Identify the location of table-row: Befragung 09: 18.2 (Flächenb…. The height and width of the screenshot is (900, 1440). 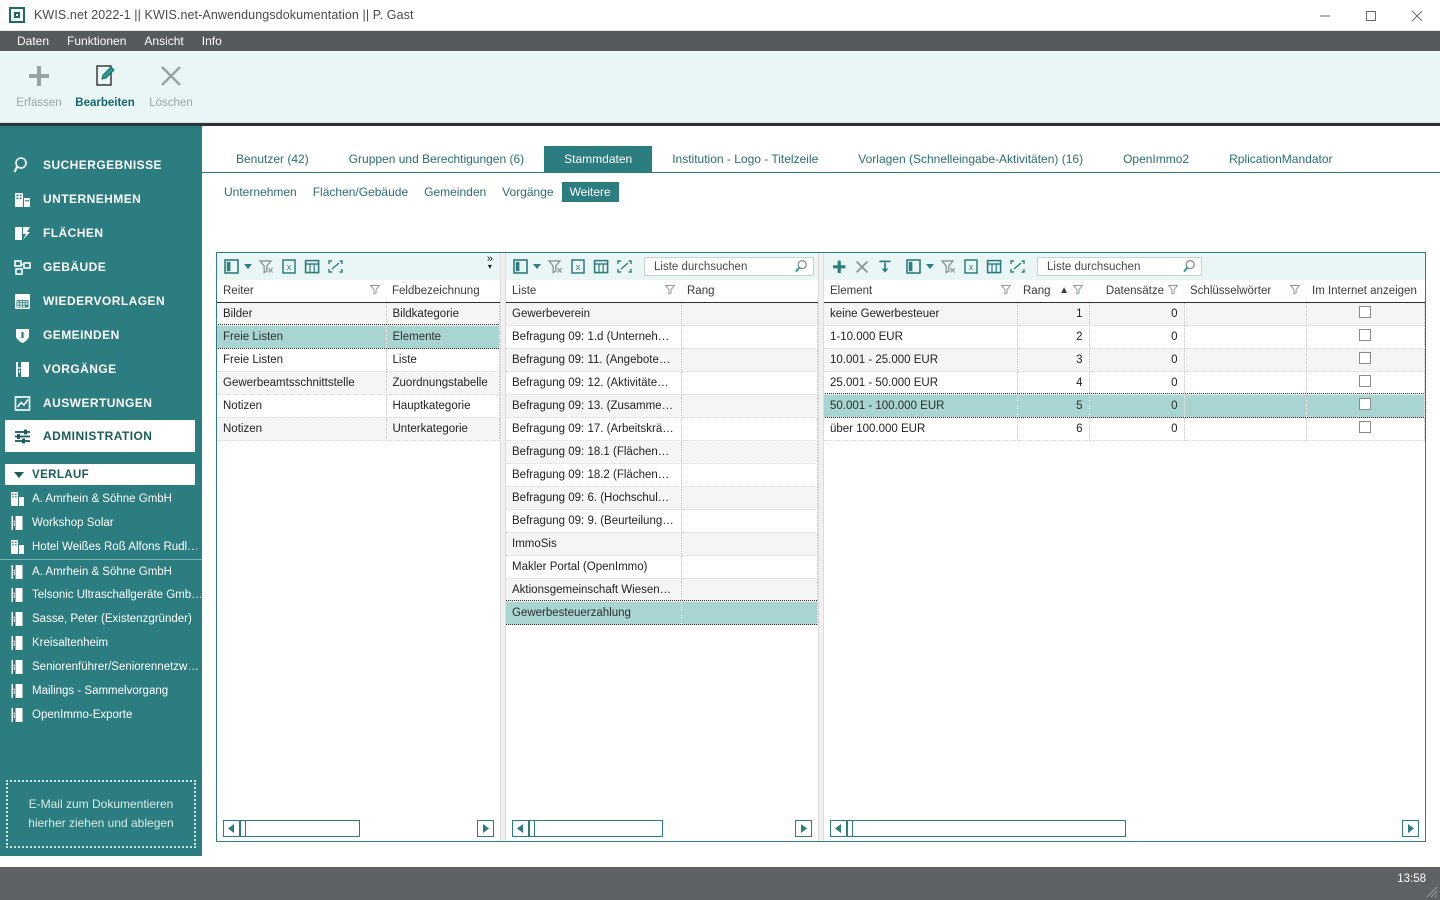
(662, 475).